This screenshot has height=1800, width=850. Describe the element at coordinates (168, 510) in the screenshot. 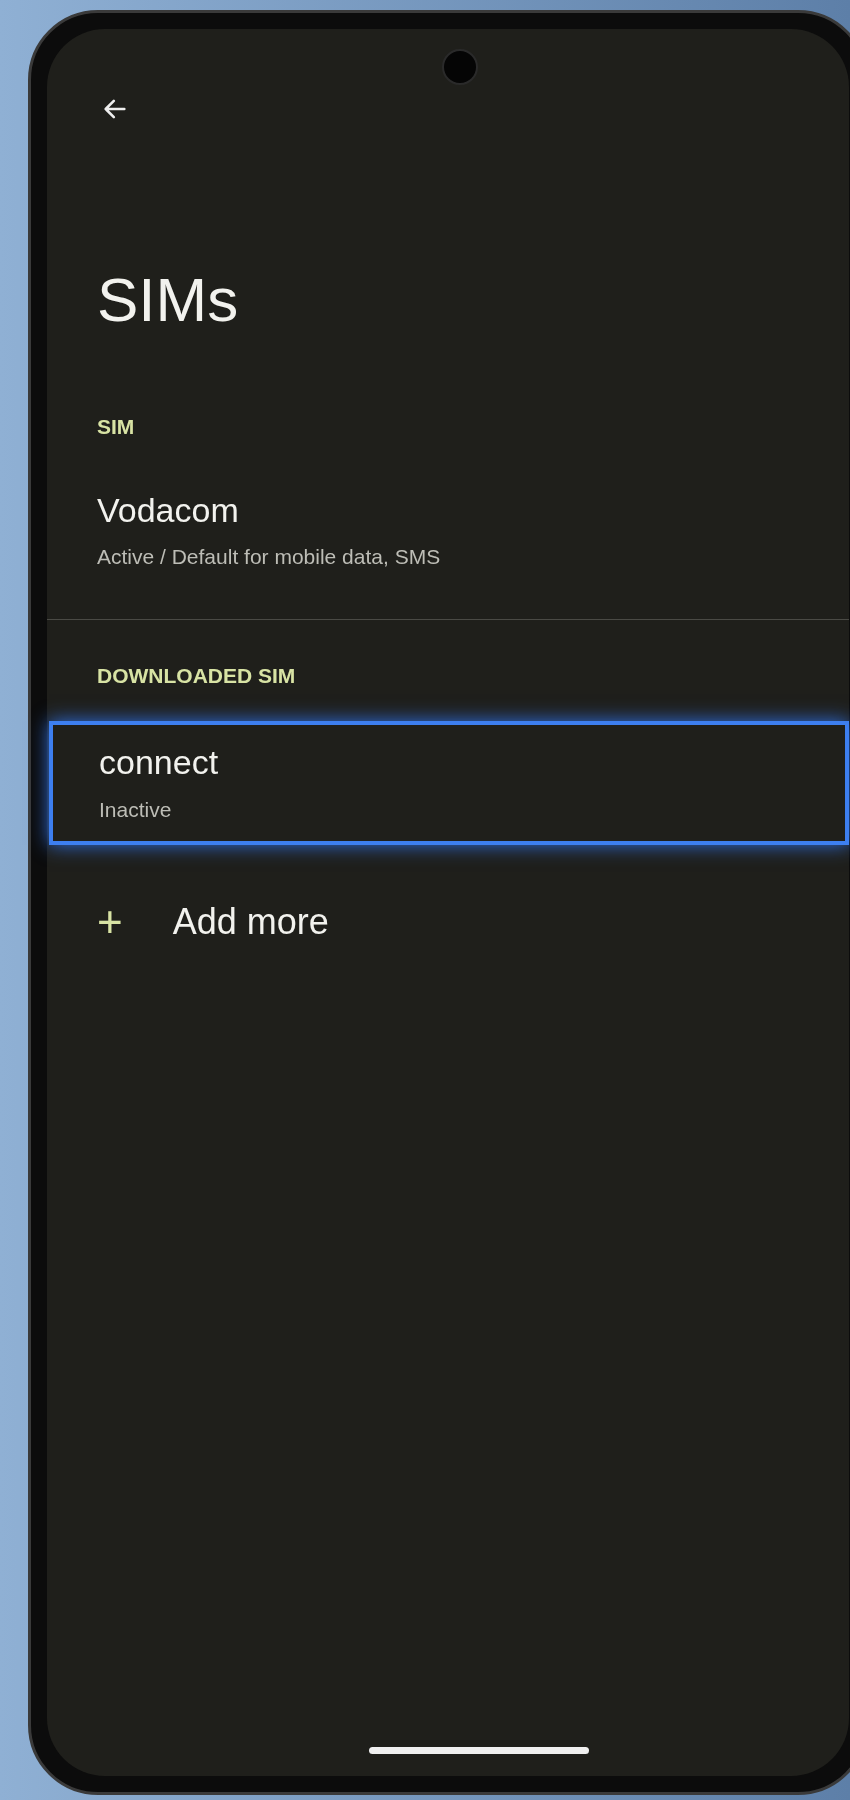

I see `sim-name: Vodacom` at that location.